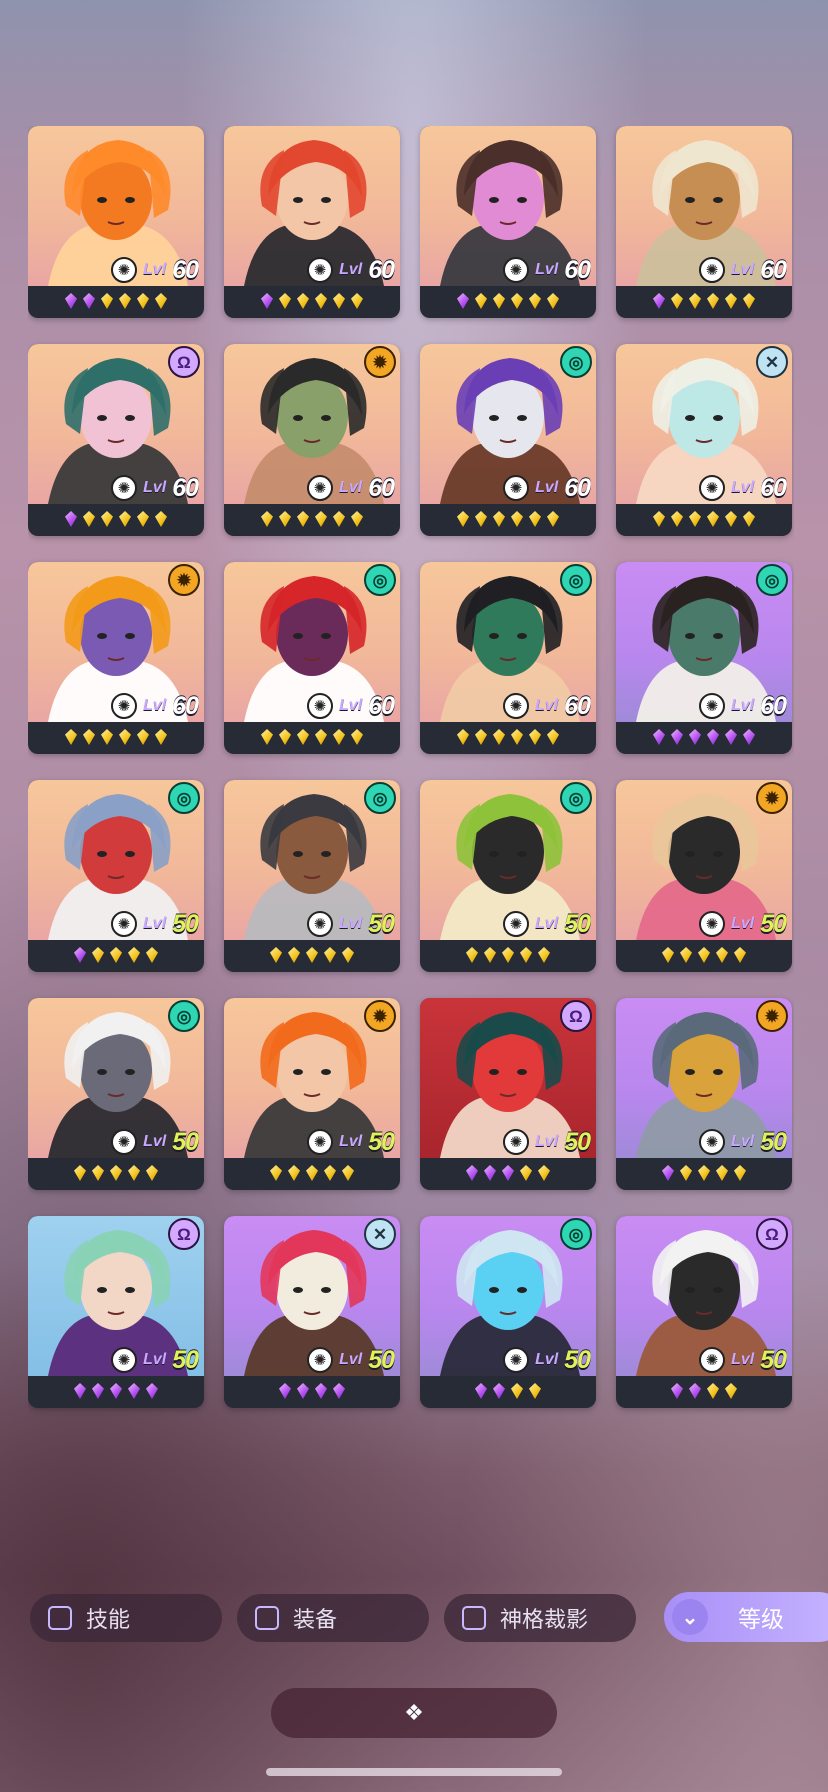  I want to click on filter-bar: 技能 装备 神格裁影 ⌄ 等级, so click(414, 1617).